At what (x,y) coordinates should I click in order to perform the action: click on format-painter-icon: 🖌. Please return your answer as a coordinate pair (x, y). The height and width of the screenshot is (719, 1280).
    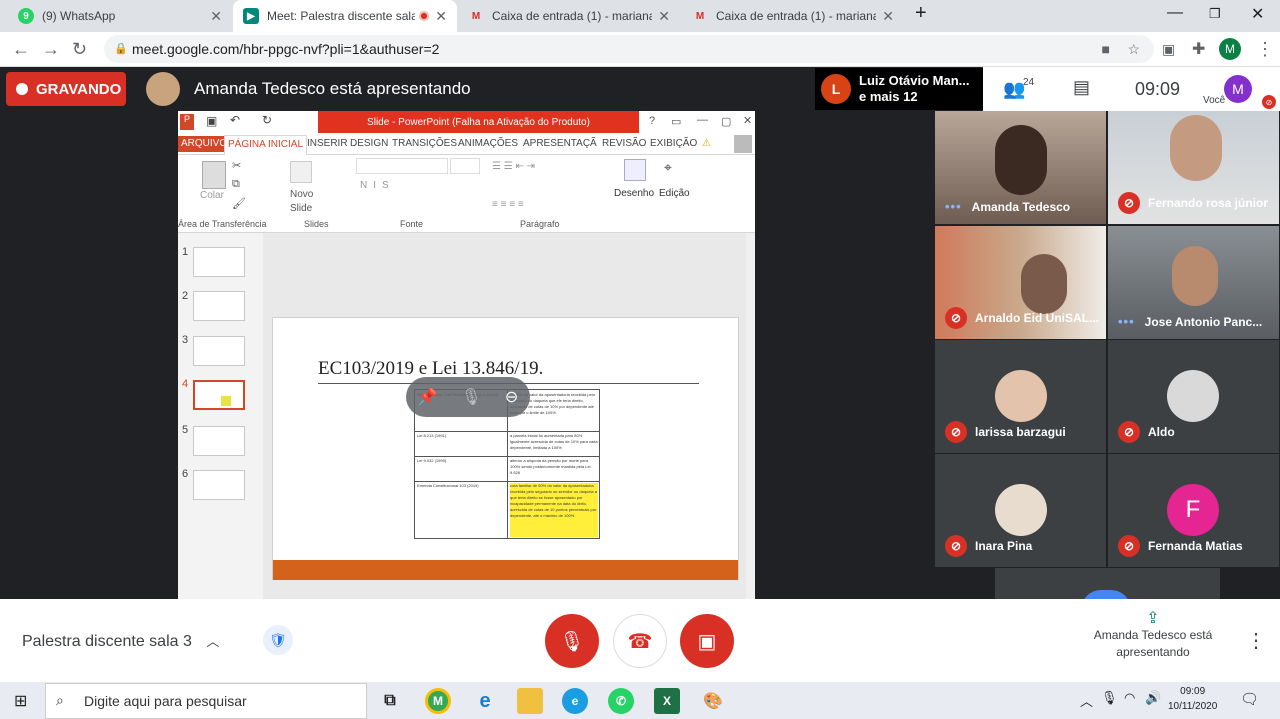
    Looking at the image, I should click on (239, 203).